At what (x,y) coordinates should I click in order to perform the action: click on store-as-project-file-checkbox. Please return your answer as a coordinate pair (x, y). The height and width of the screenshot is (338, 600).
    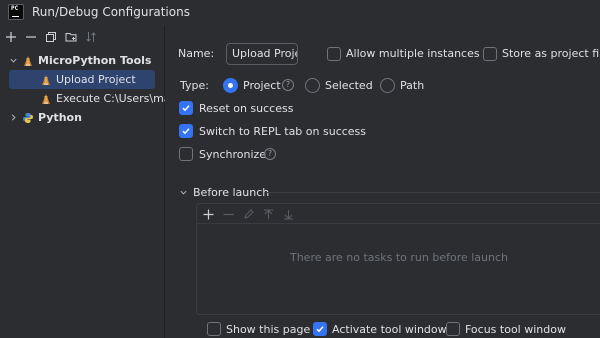
    Looking at the image, I should click on (490, 54).